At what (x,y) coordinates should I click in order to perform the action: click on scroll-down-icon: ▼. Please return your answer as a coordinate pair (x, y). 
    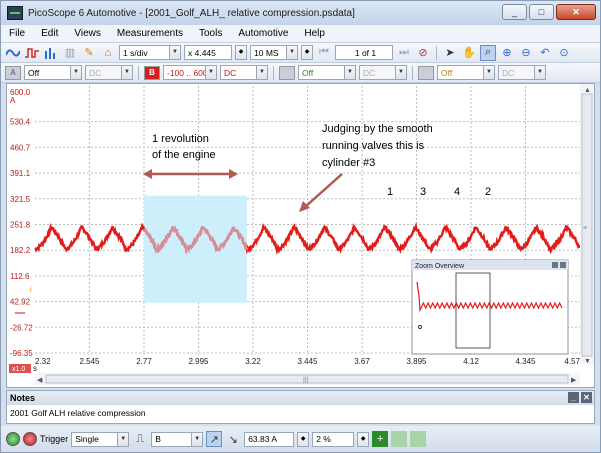
    Looking at the image, I should click on (587, 361).